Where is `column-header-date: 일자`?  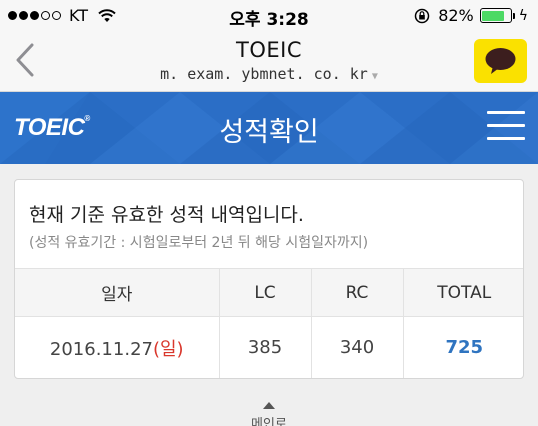
column-header-date: 일자 is located at coordinates (117, 292).